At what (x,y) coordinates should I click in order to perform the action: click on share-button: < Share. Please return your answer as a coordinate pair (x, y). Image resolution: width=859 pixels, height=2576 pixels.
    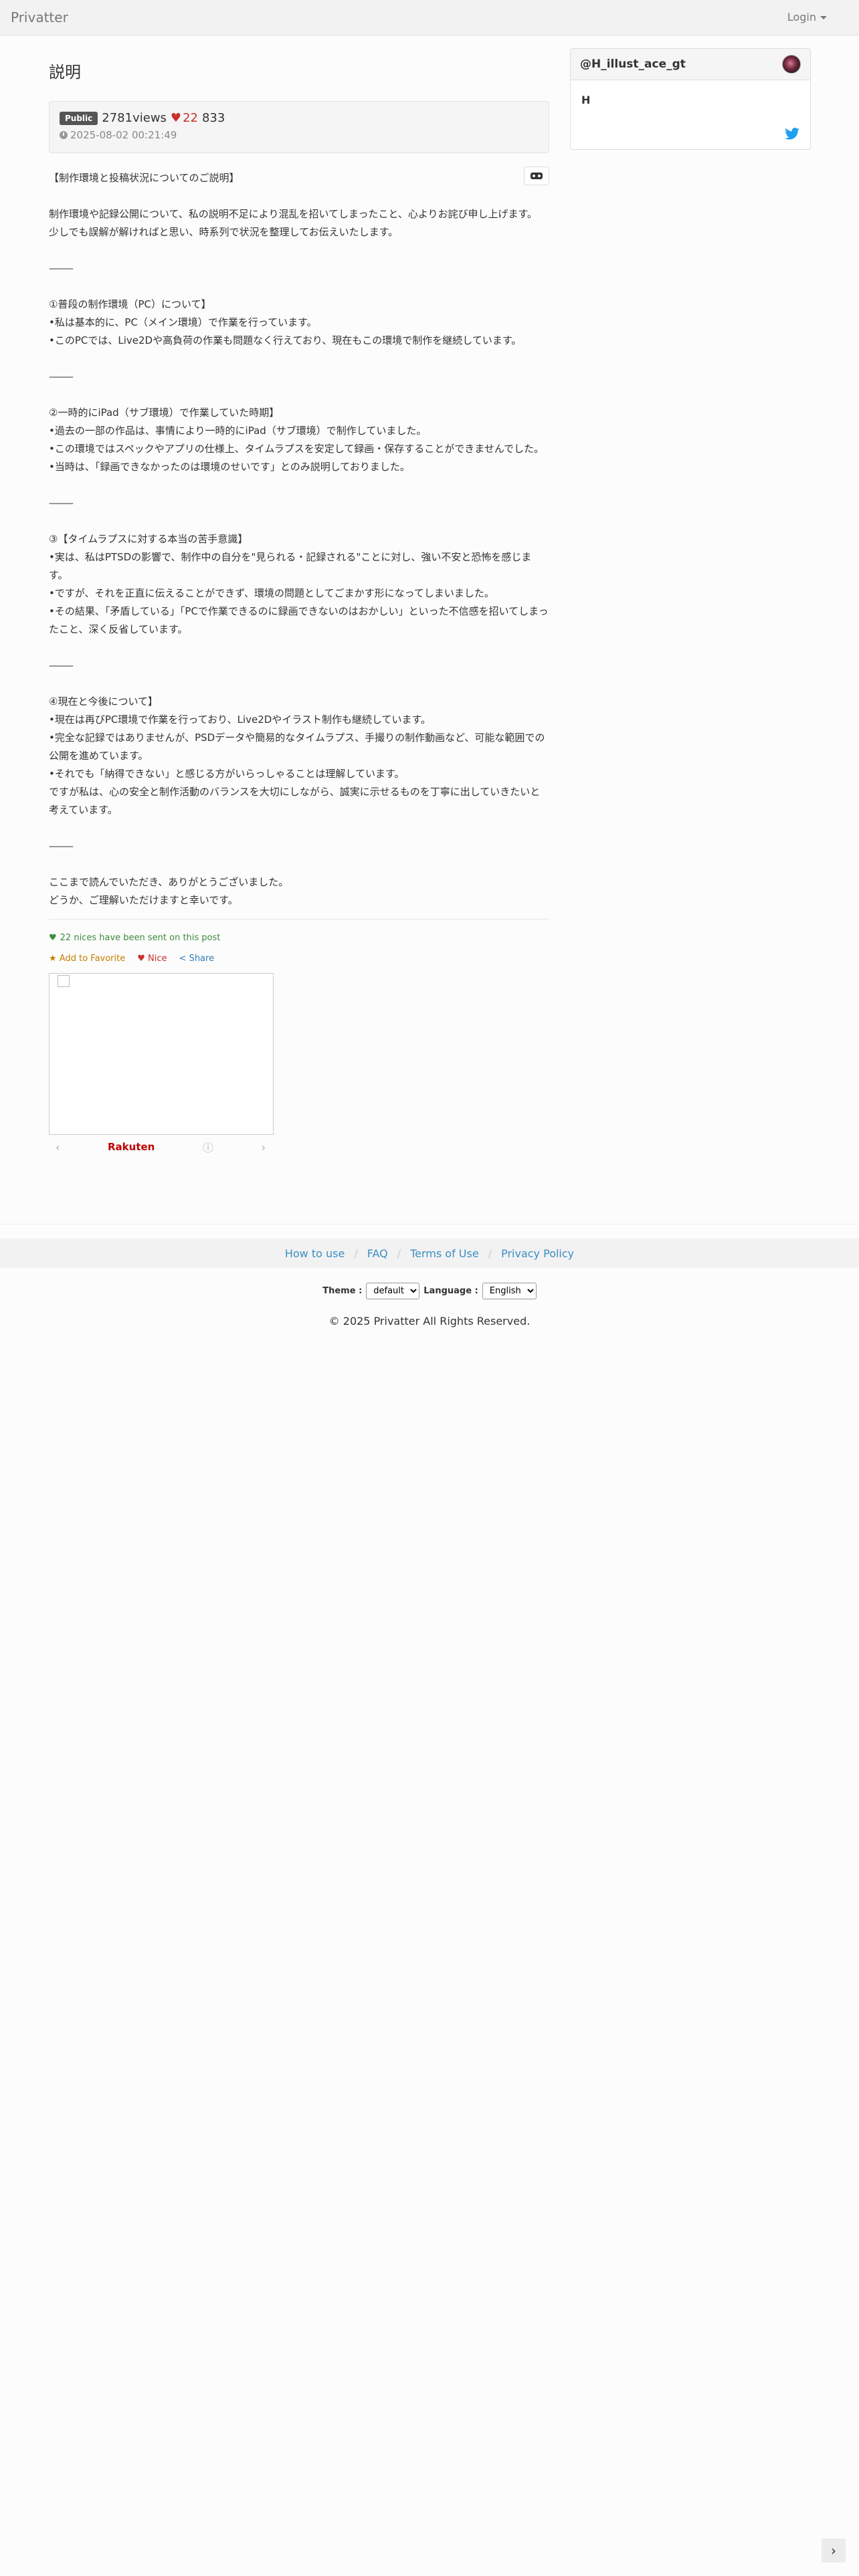
    Looking at the image, I should click on (197, 959).